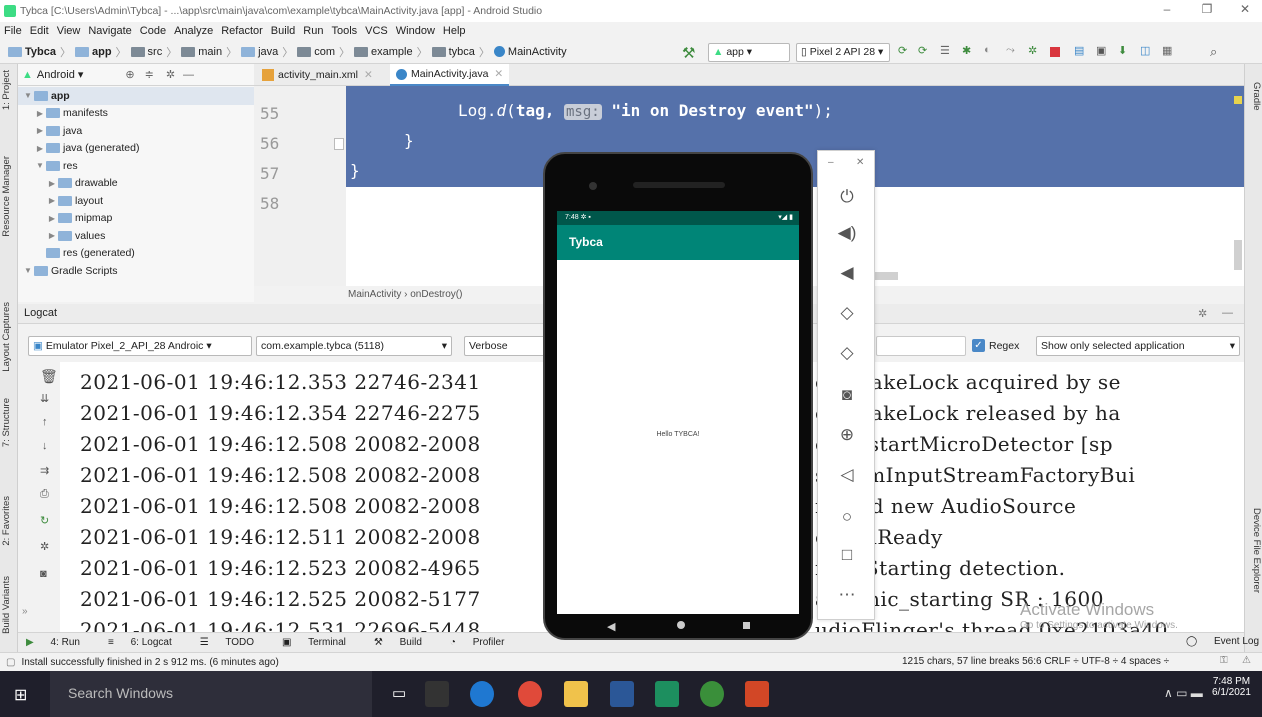  I want to click on app-filter-select: Show only selected application ▾, so click(1138, 346).